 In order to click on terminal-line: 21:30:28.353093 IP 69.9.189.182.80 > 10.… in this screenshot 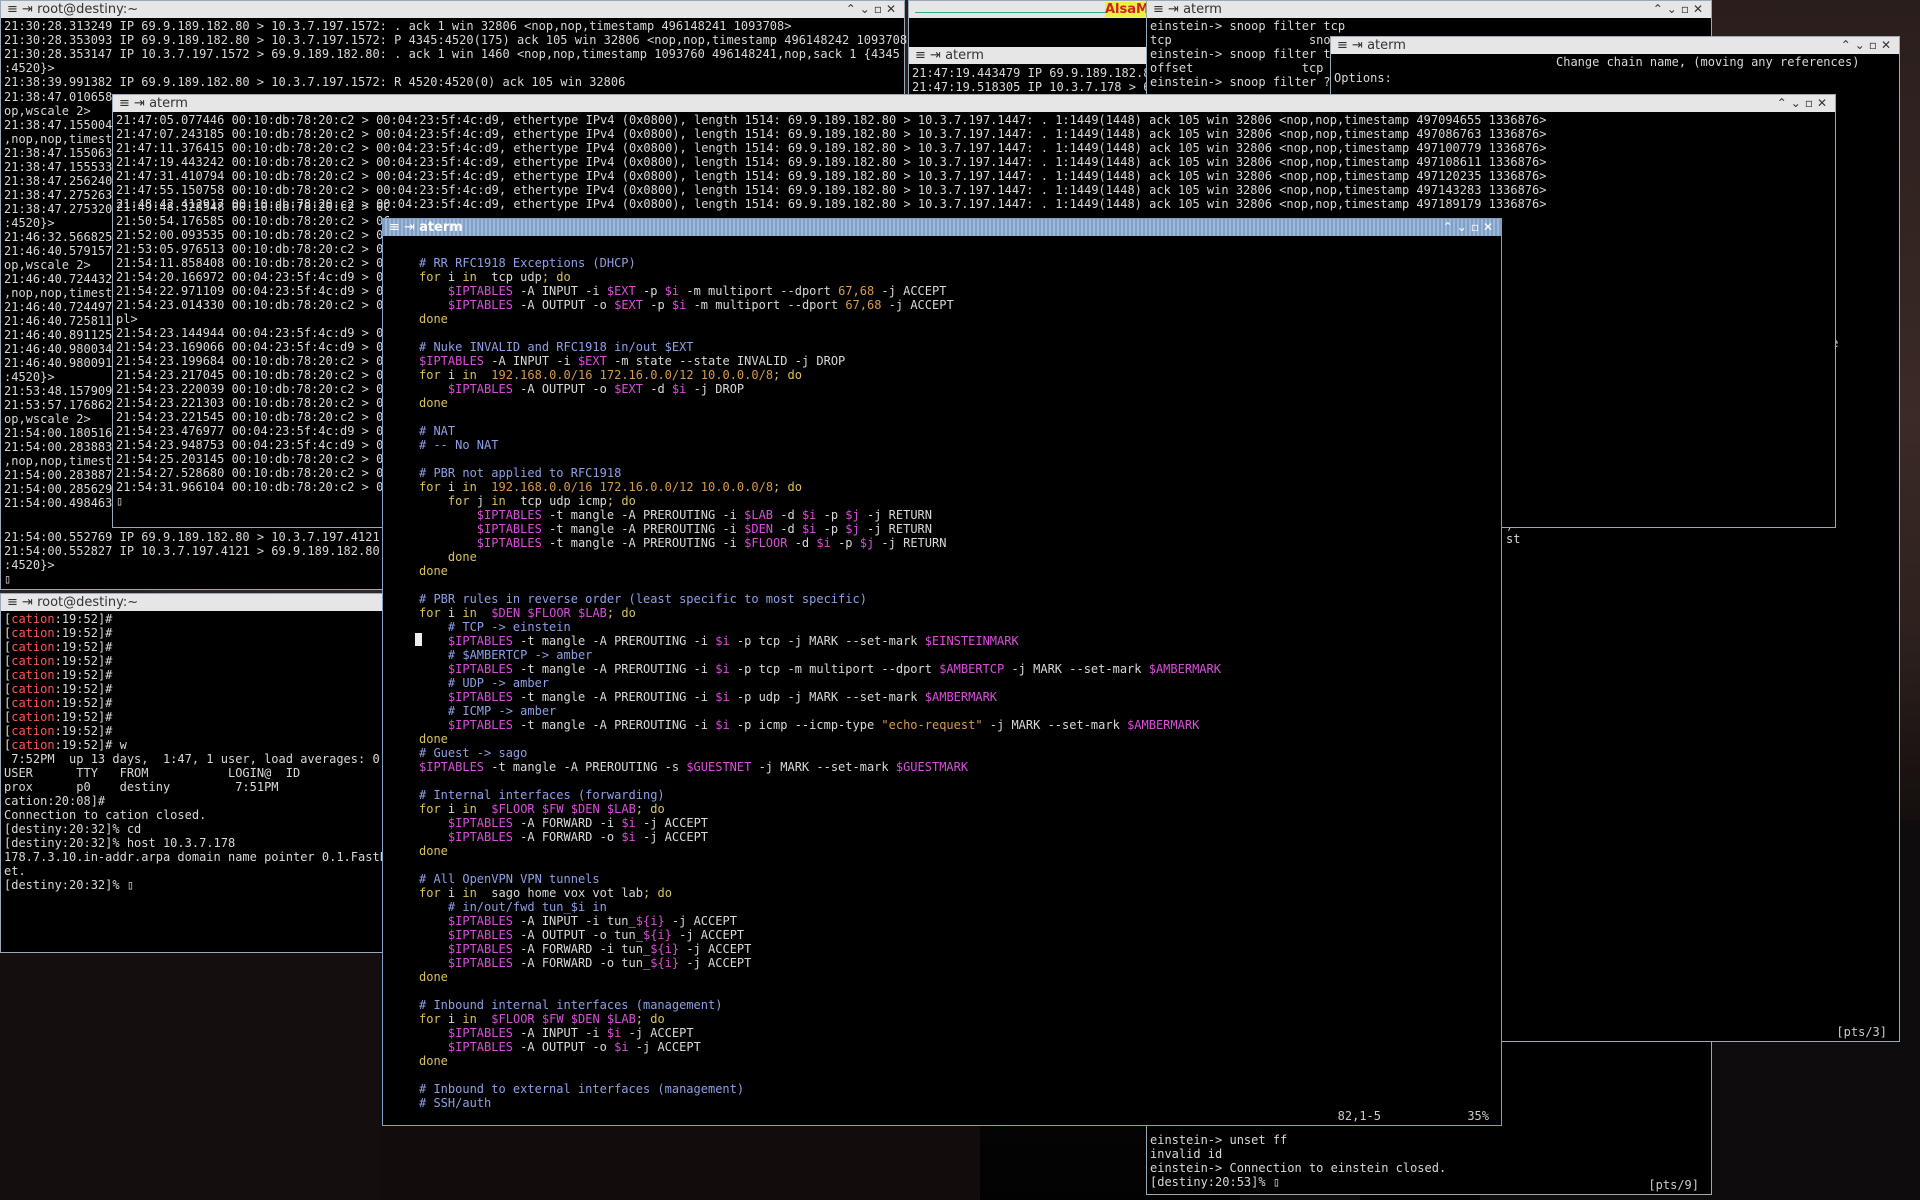, I will do `click(455, 40)`.